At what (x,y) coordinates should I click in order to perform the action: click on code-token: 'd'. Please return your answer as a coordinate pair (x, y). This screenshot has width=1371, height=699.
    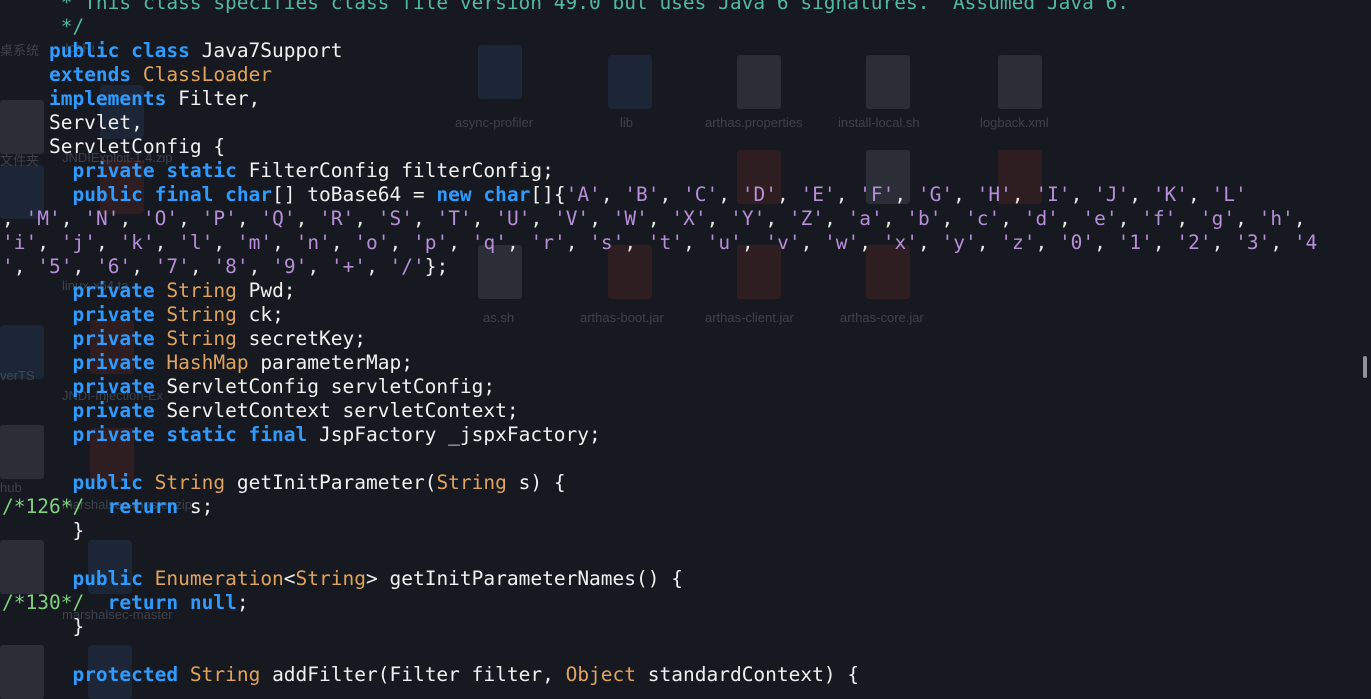
    Looking at the image, I should click on (1041, 218).